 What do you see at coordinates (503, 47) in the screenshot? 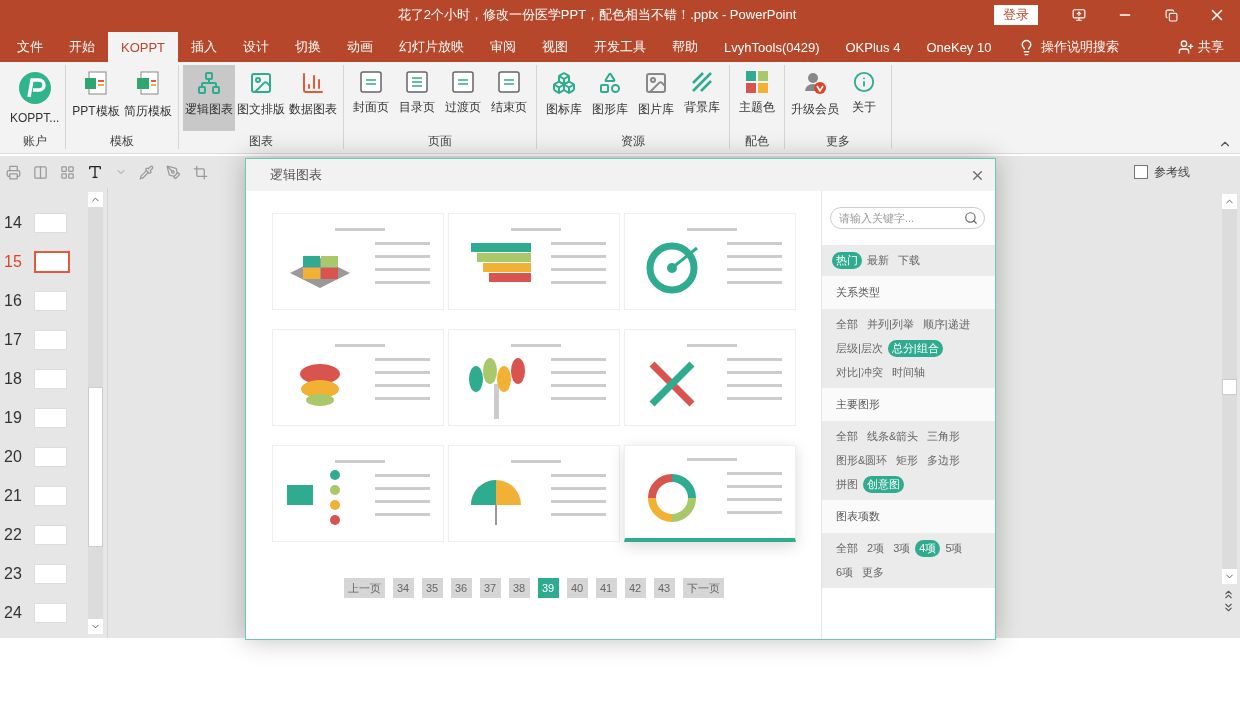
I see `ribbon-tab: 审阅` at bounding box center [503, 47].